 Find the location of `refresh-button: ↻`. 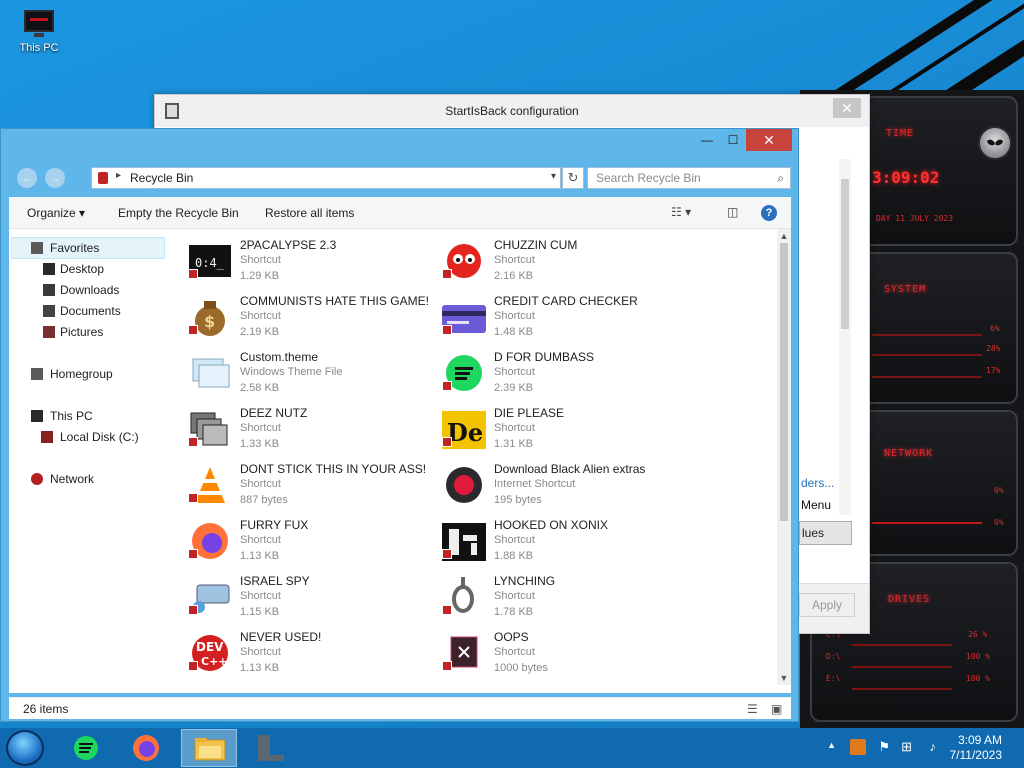

refresh-button: ↻ is located at coordinates (573, 178).